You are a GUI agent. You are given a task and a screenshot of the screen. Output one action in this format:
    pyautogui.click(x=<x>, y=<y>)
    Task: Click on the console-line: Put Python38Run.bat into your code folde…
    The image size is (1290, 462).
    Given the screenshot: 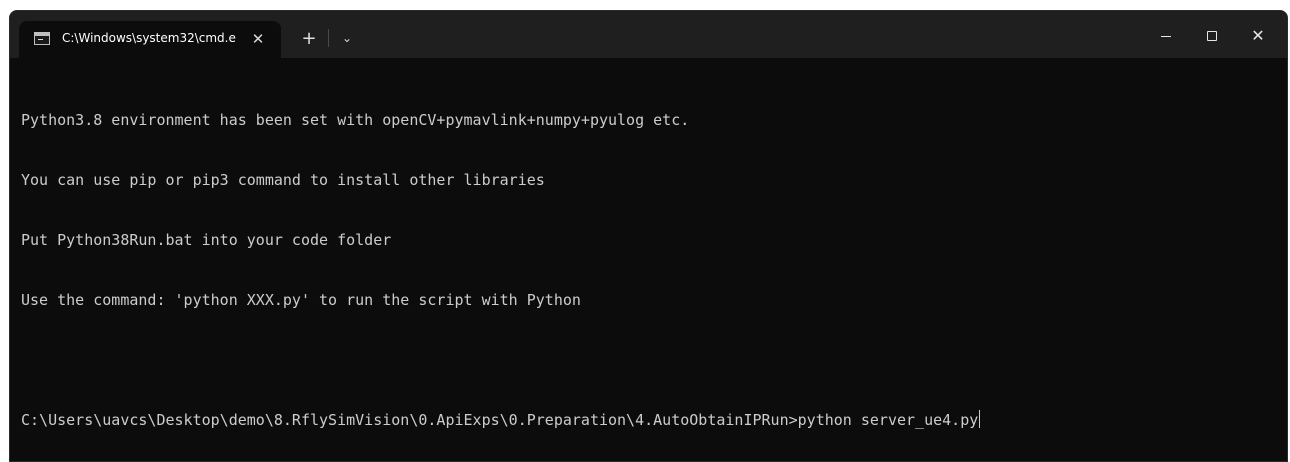 What is the action you would take?
    pyautogui.click(x=206, y=240)
    